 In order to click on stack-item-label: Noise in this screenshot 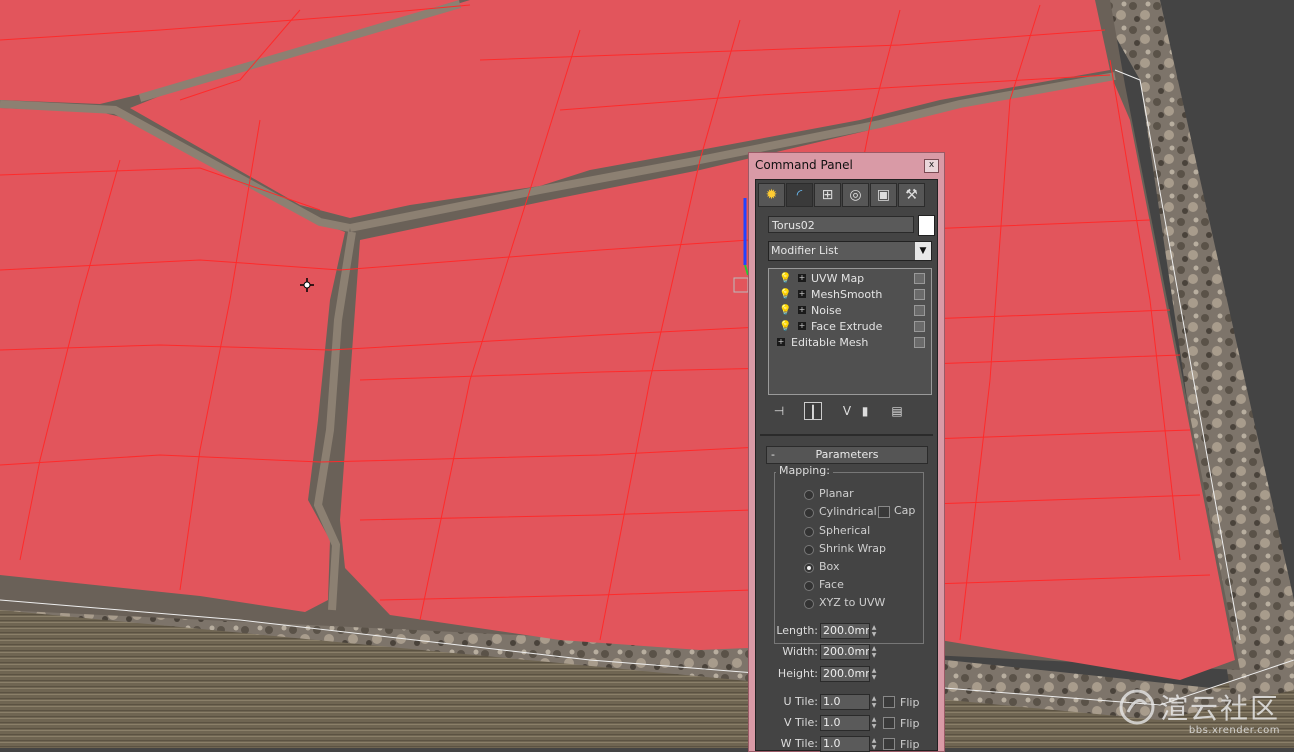, I will do `click(826, 310)`.